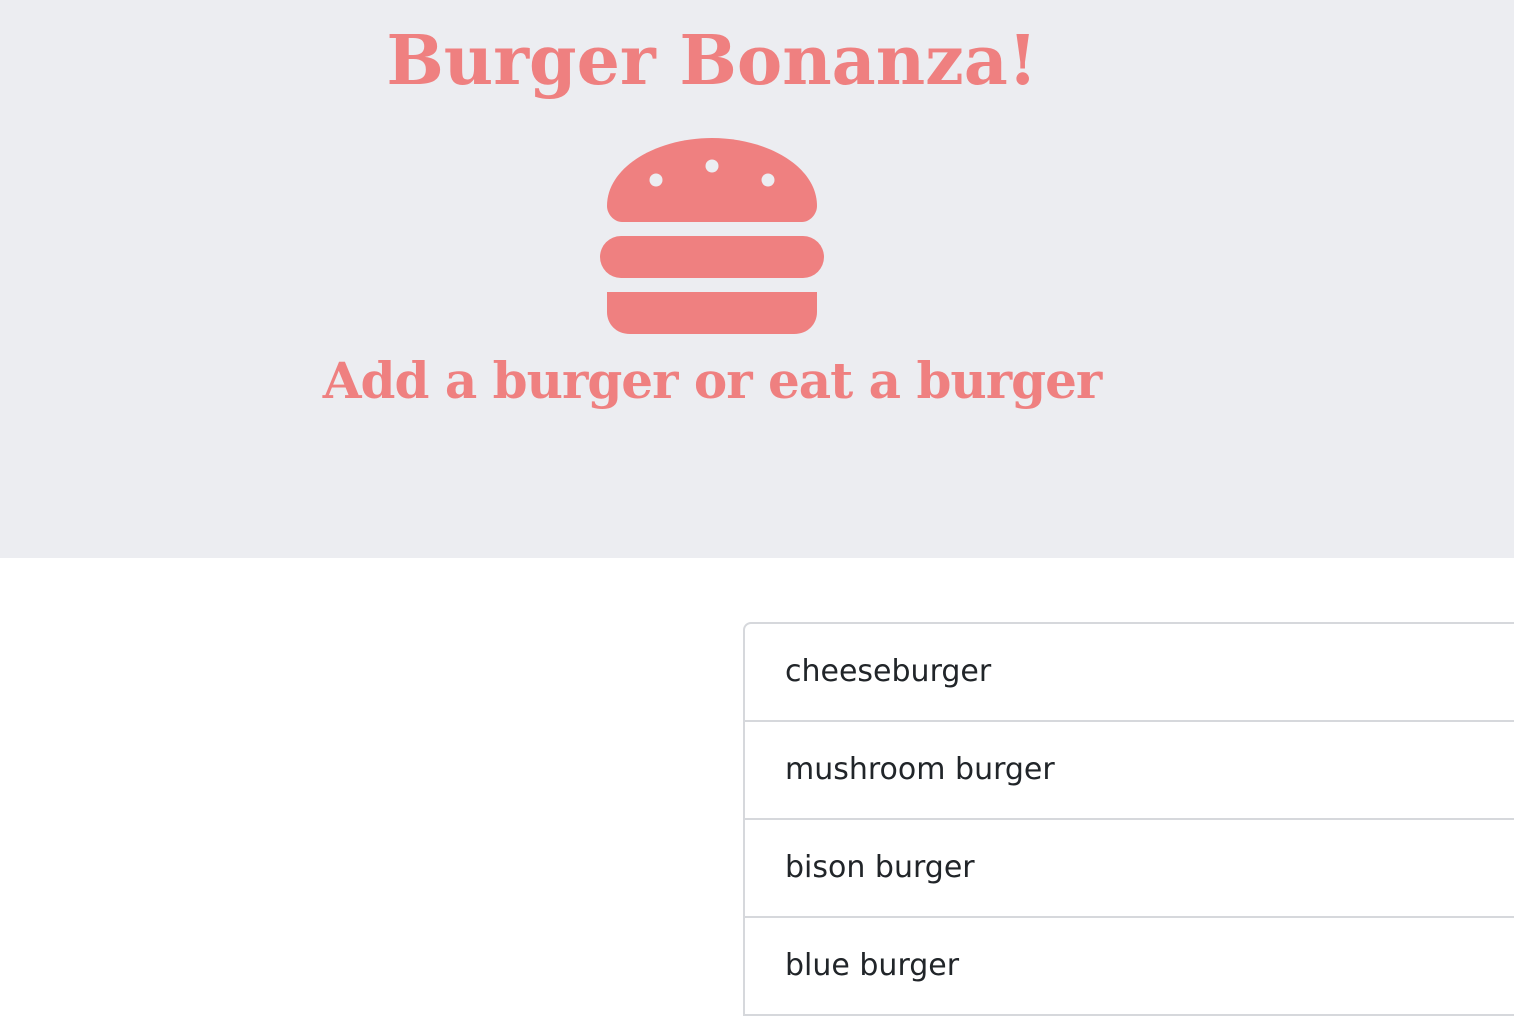 The width and height of the screenshot is (1514, 1016). Describe the element at coordinates (1129, 967) in the screenshot. I see `burger-list-item: blue burger` at that location.